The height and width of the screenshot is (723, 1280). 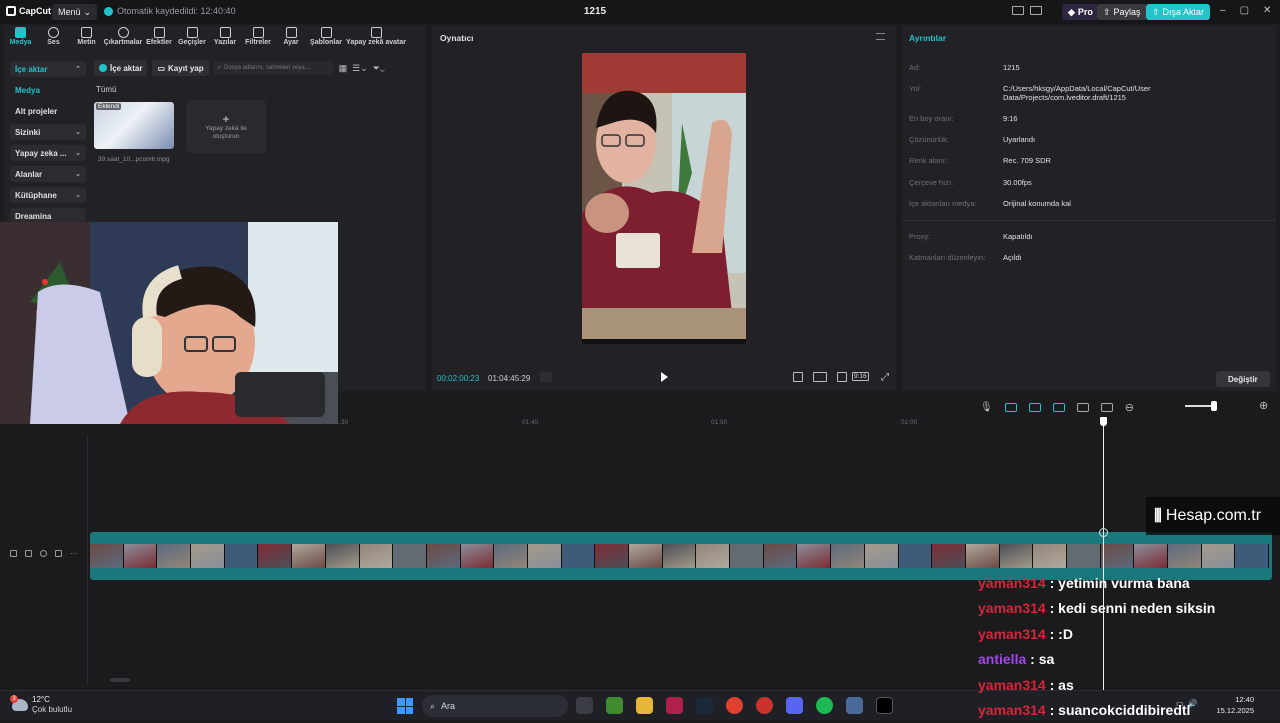 I want to click on detail-value: Rec. 709 SDR, so click(x=1027, y=160).